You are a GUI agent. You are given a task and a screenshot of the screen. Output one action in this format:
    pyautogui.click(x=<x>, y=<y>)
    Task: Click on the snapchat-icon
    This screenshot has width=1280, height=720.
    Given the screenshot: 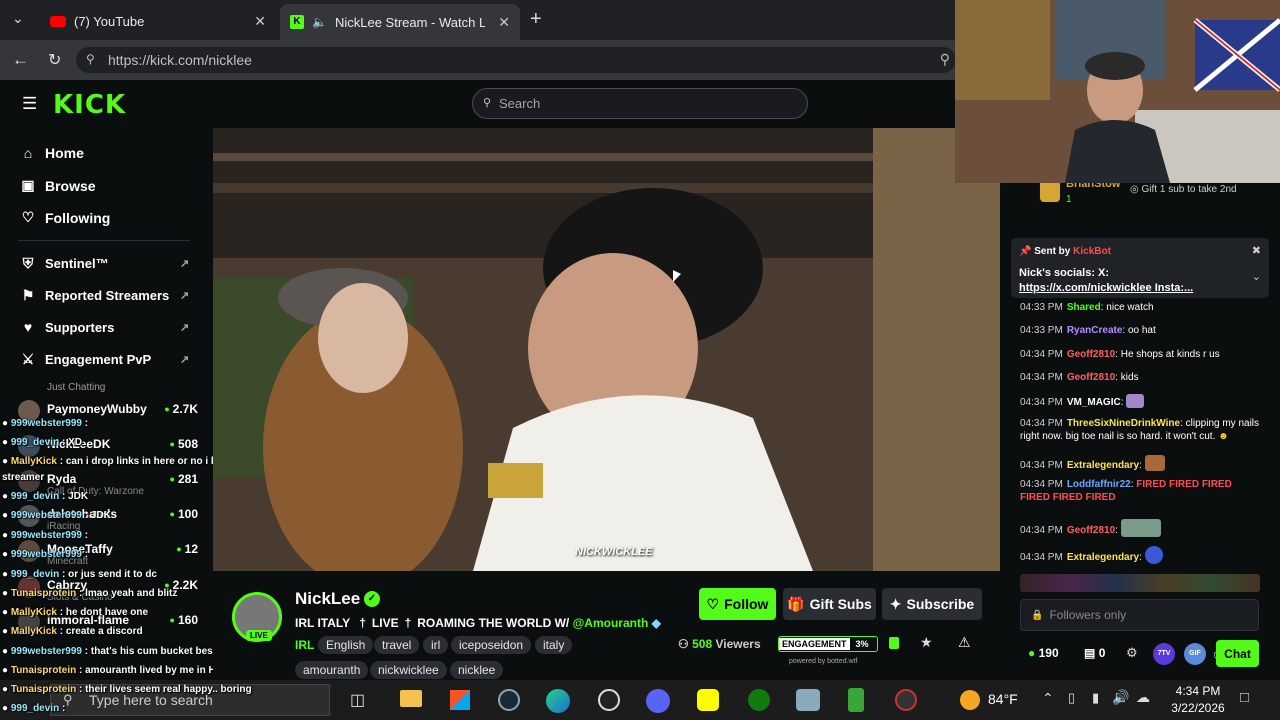 What is the action you would take?
    pyautogui.click(x=708, y=700)
    